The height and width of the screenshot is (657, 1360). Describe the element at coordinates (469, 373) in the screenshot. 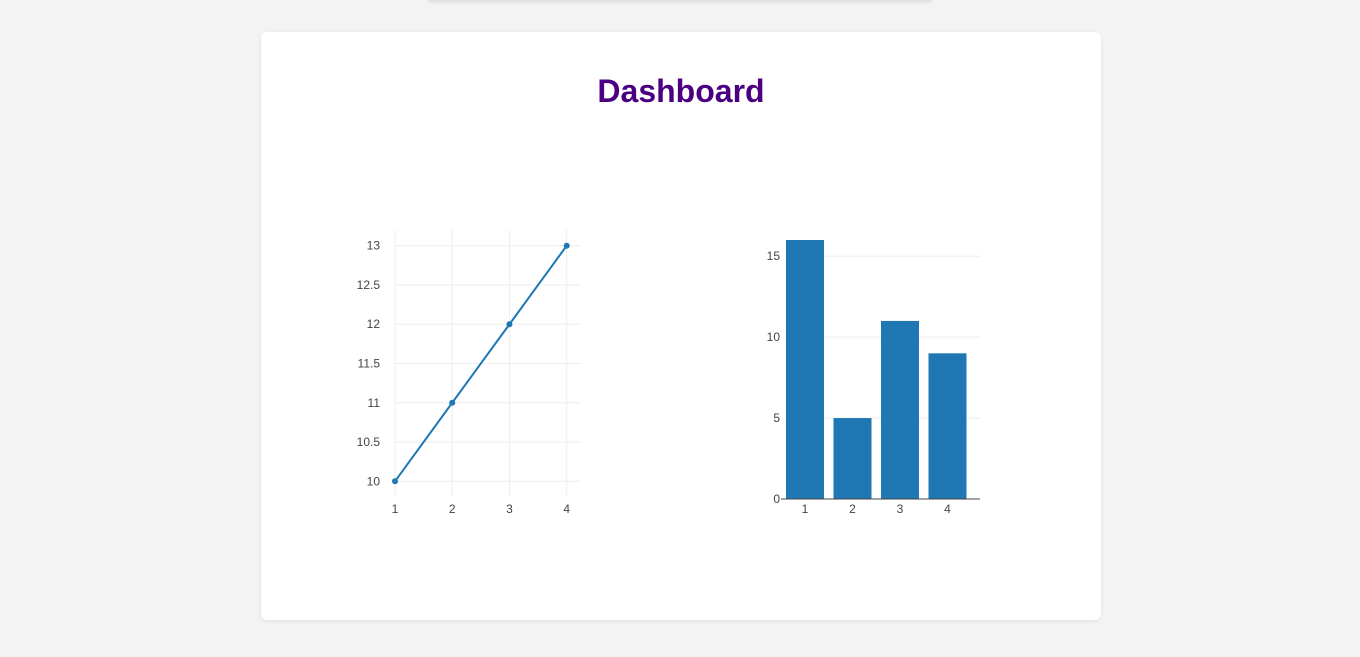

I see `line-chart: 1010.51111.51212.5131 2 3 4` at that location.